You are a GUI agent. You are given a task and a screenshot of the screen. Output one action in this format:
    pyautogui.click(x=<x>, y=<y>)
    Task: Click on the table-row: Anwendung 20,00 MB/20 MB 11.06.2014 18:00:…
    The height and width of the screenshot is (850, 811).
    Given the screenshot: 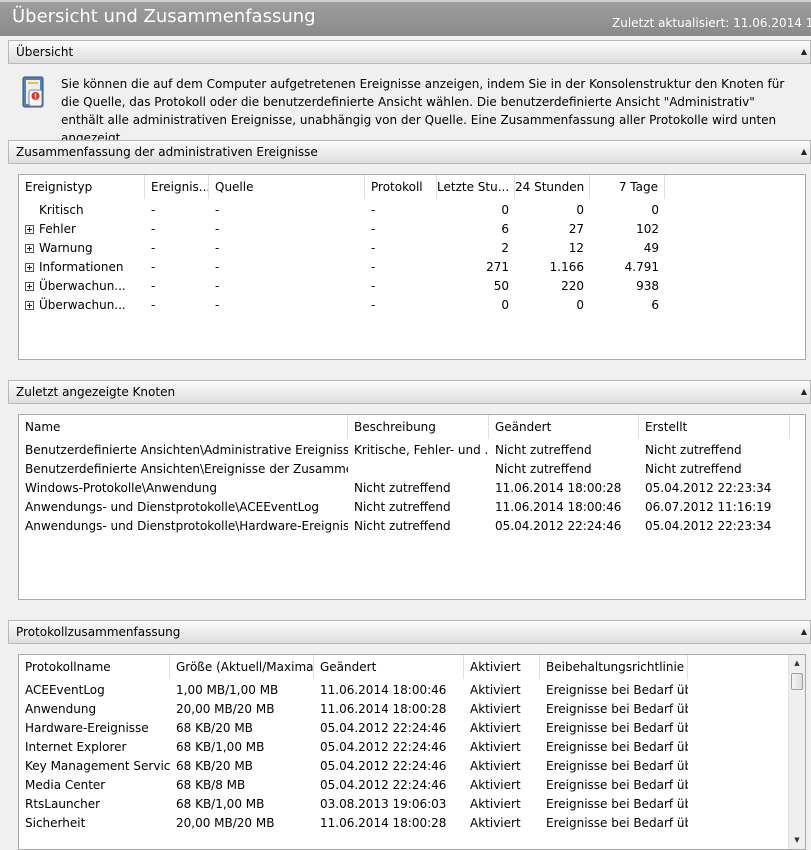 What is the action you would take?
    pyautogui.click(x=412, y=709)
    